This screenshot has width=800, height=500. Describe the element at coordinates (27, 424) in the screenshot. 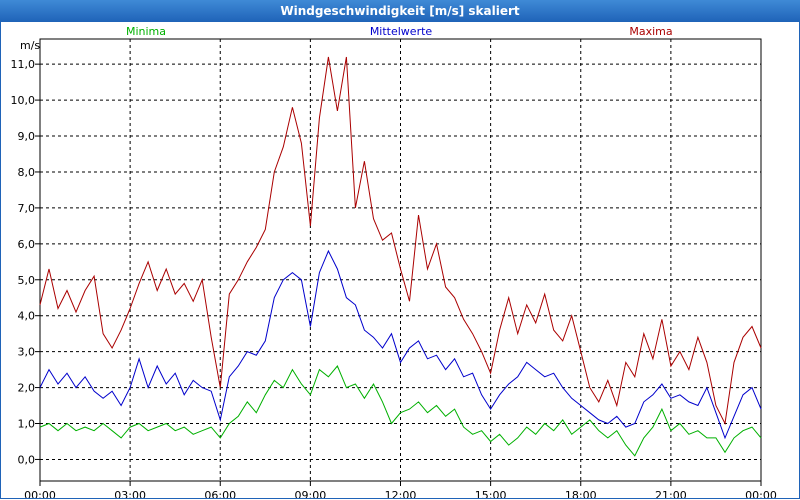

I see `y-tick-label: 1,0` at that location.